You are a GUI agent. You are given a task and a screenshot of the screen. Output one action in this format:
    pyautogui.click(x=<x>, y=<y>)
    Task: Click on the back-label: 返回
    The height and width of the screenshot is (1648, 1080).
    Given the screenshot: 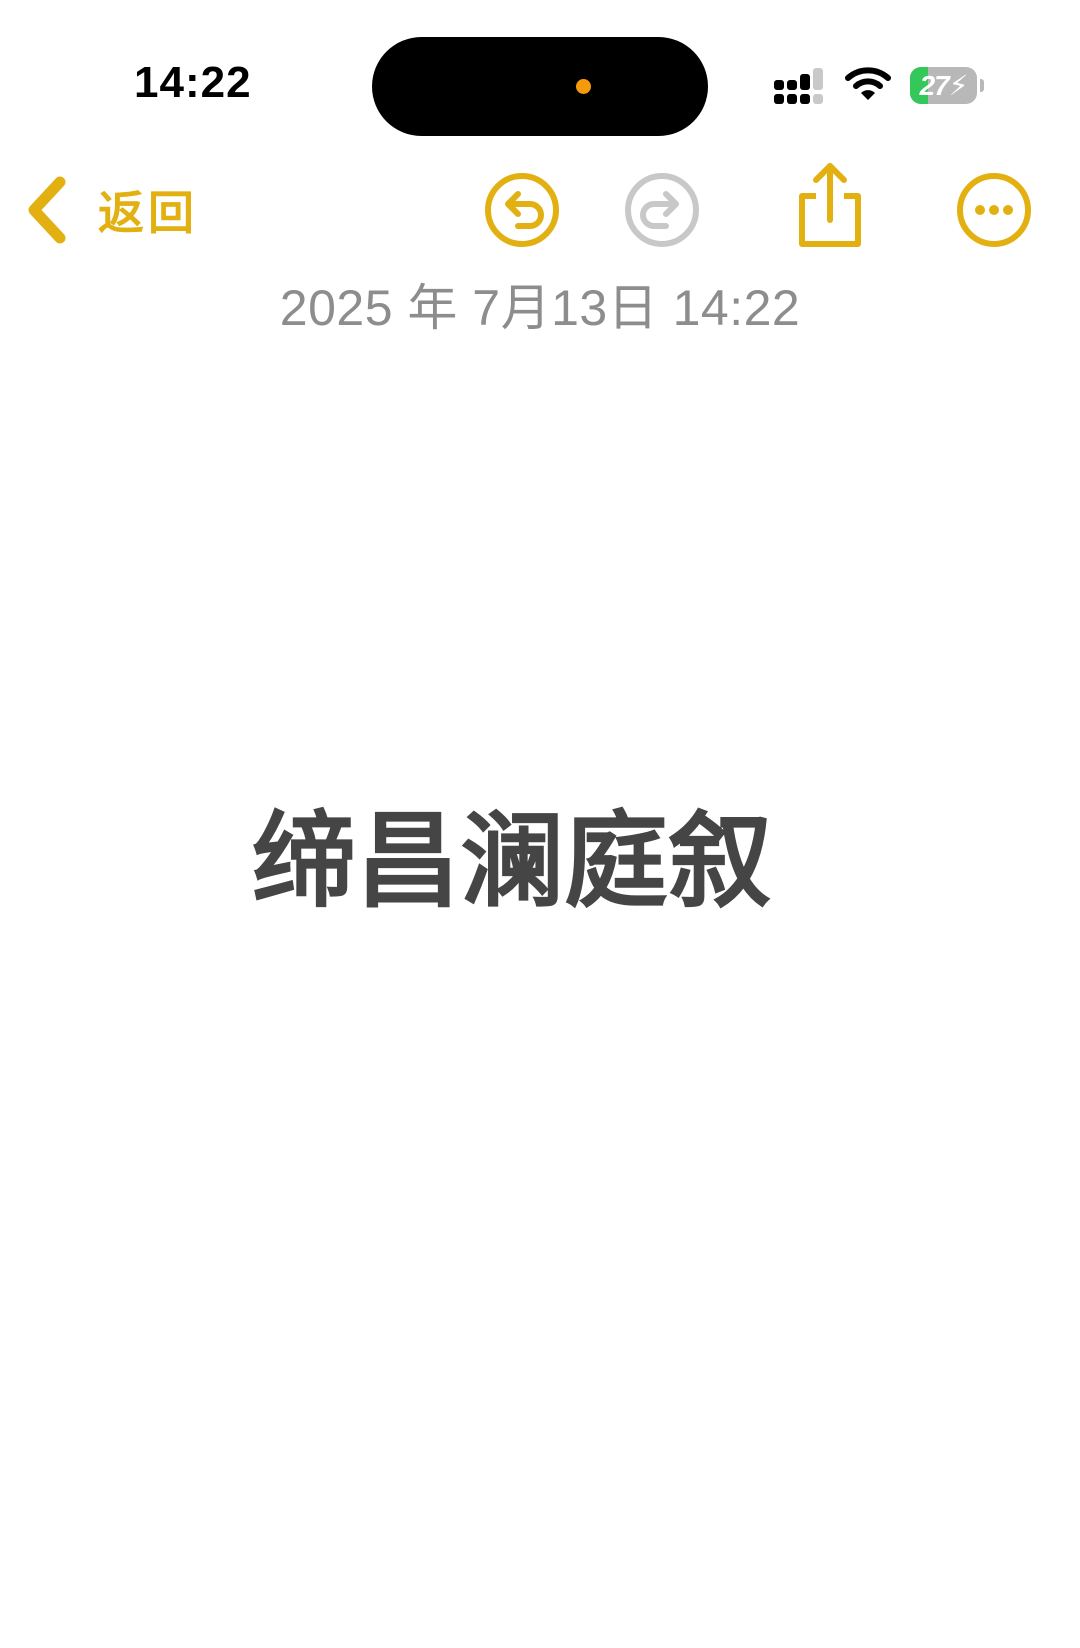 What is the action you would take?
    pyautogui.click(x=148, y=213)
    